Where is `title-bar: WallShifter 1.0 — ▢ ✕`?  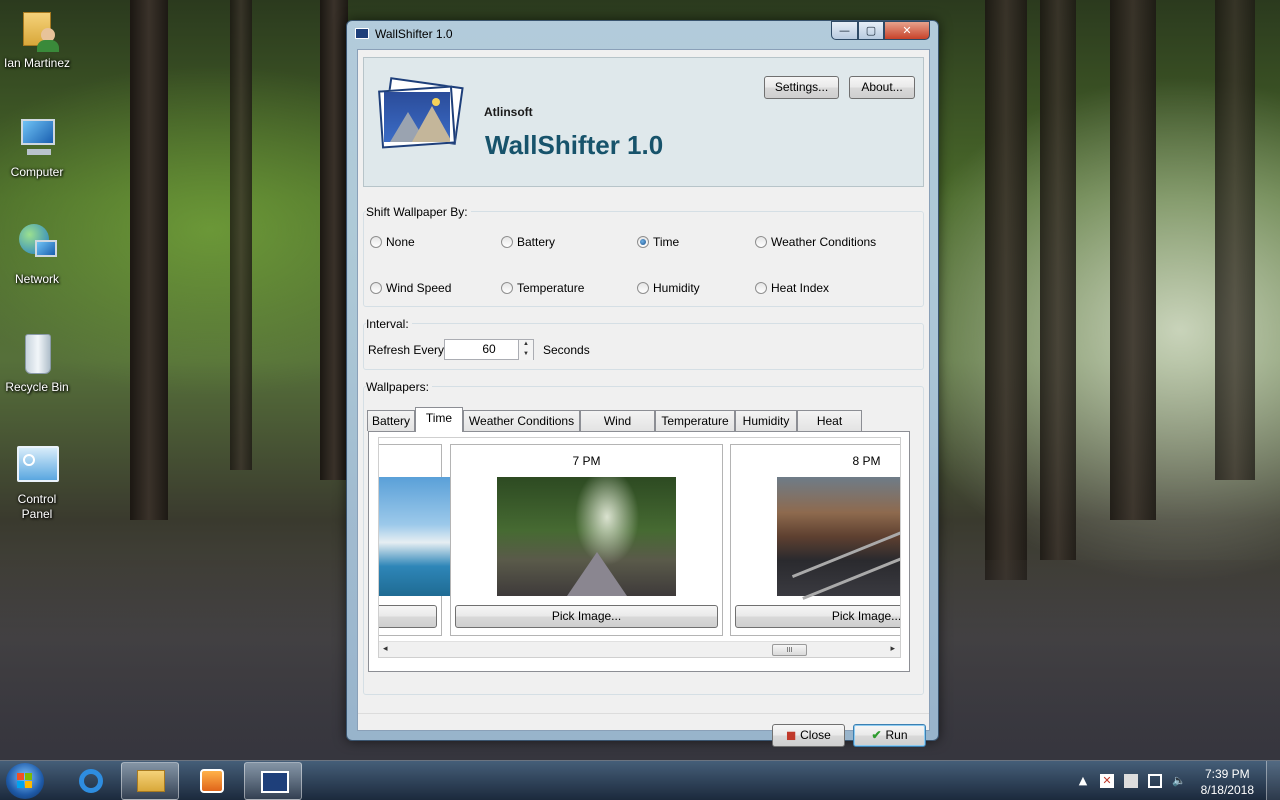
title-bar: WallShifter 1.0 — ▢ ✕ is located at coordinates (642, 34).